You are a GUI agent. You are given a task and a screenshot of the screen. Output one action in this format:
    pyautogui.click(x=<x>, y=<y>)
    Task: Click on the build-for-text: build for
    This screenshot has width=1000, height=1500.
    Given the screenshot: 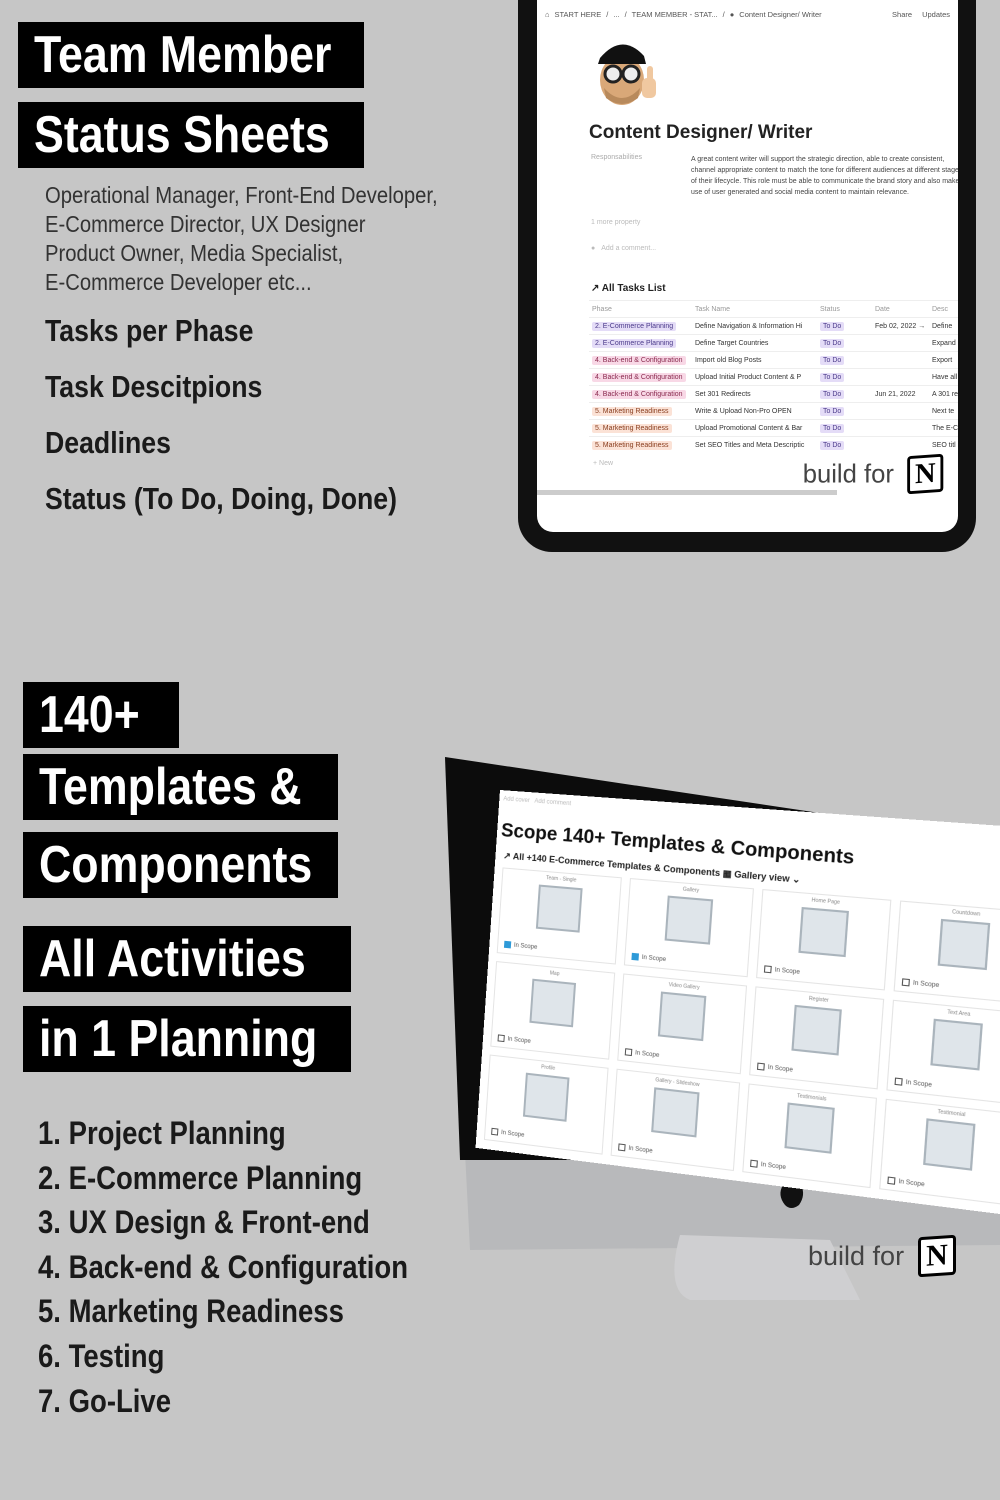 What is the action you would take?
    pyautogui.click(x=856, y=1255)
    